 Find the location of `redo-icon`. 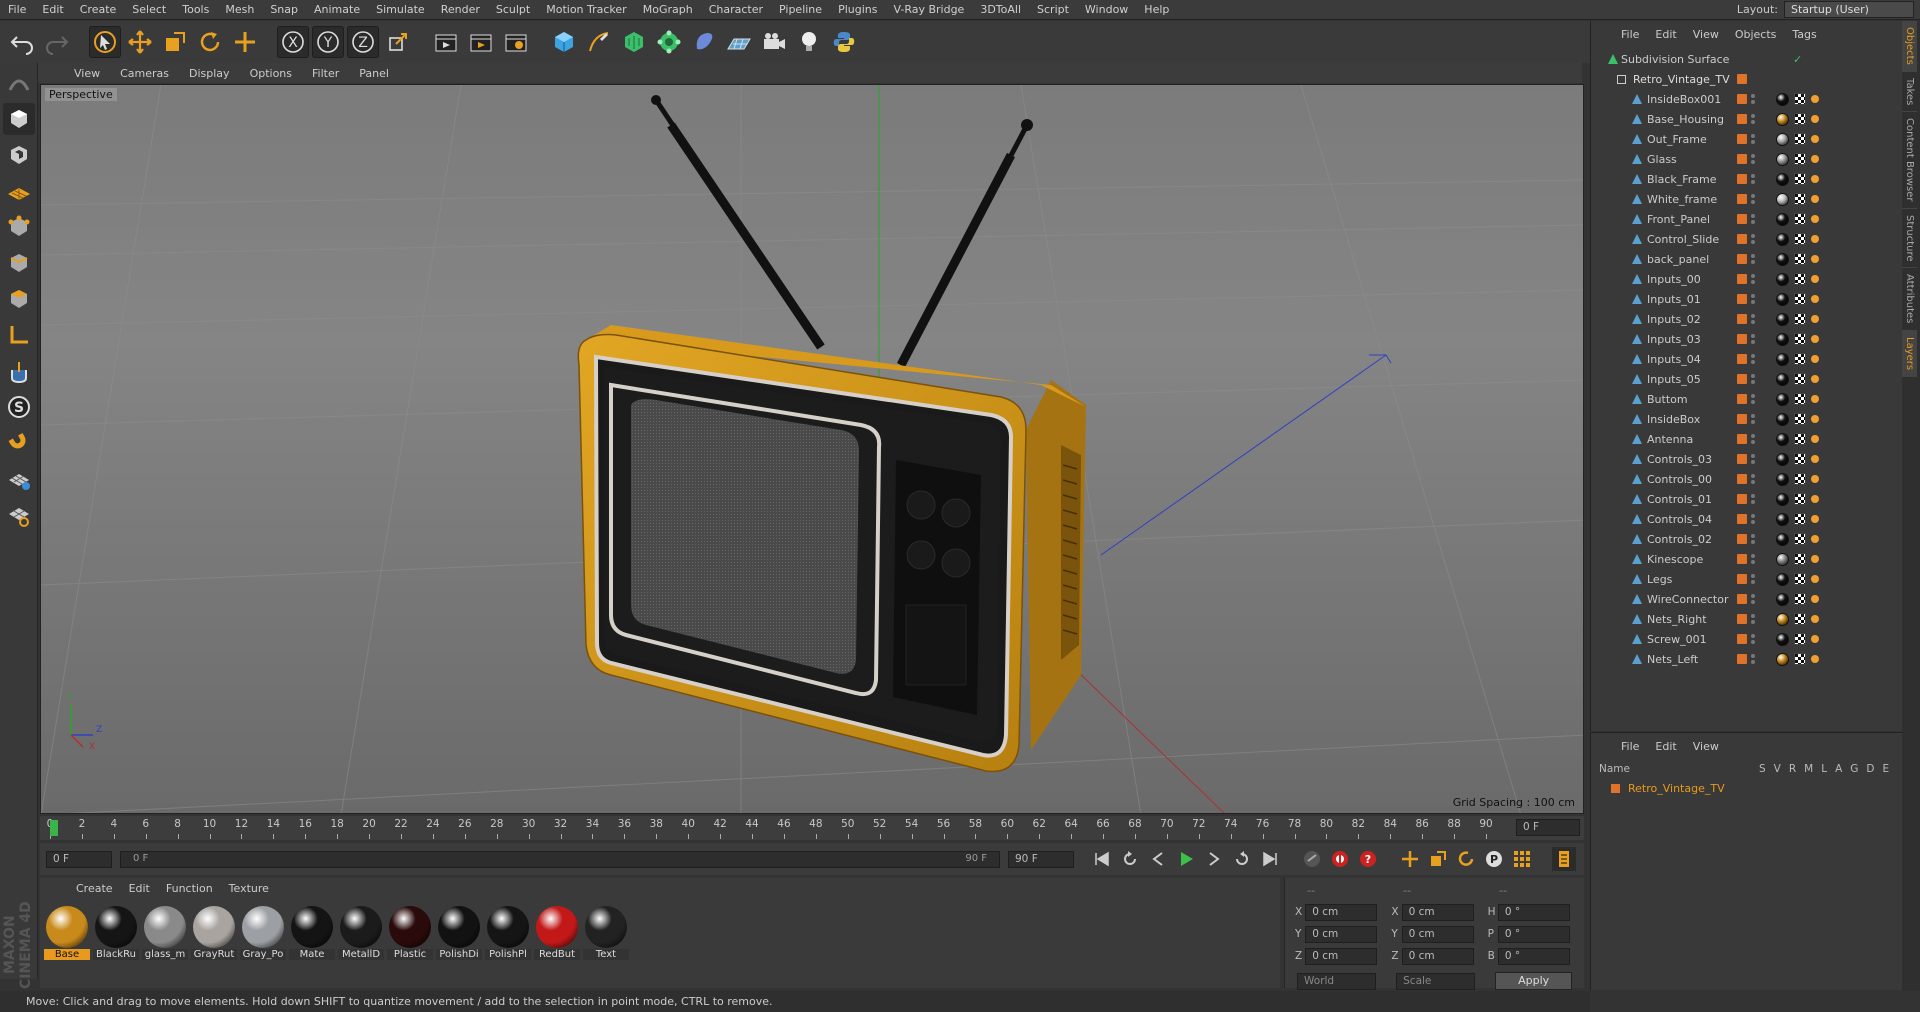

redo-icon is located at coordinates (57, 42).